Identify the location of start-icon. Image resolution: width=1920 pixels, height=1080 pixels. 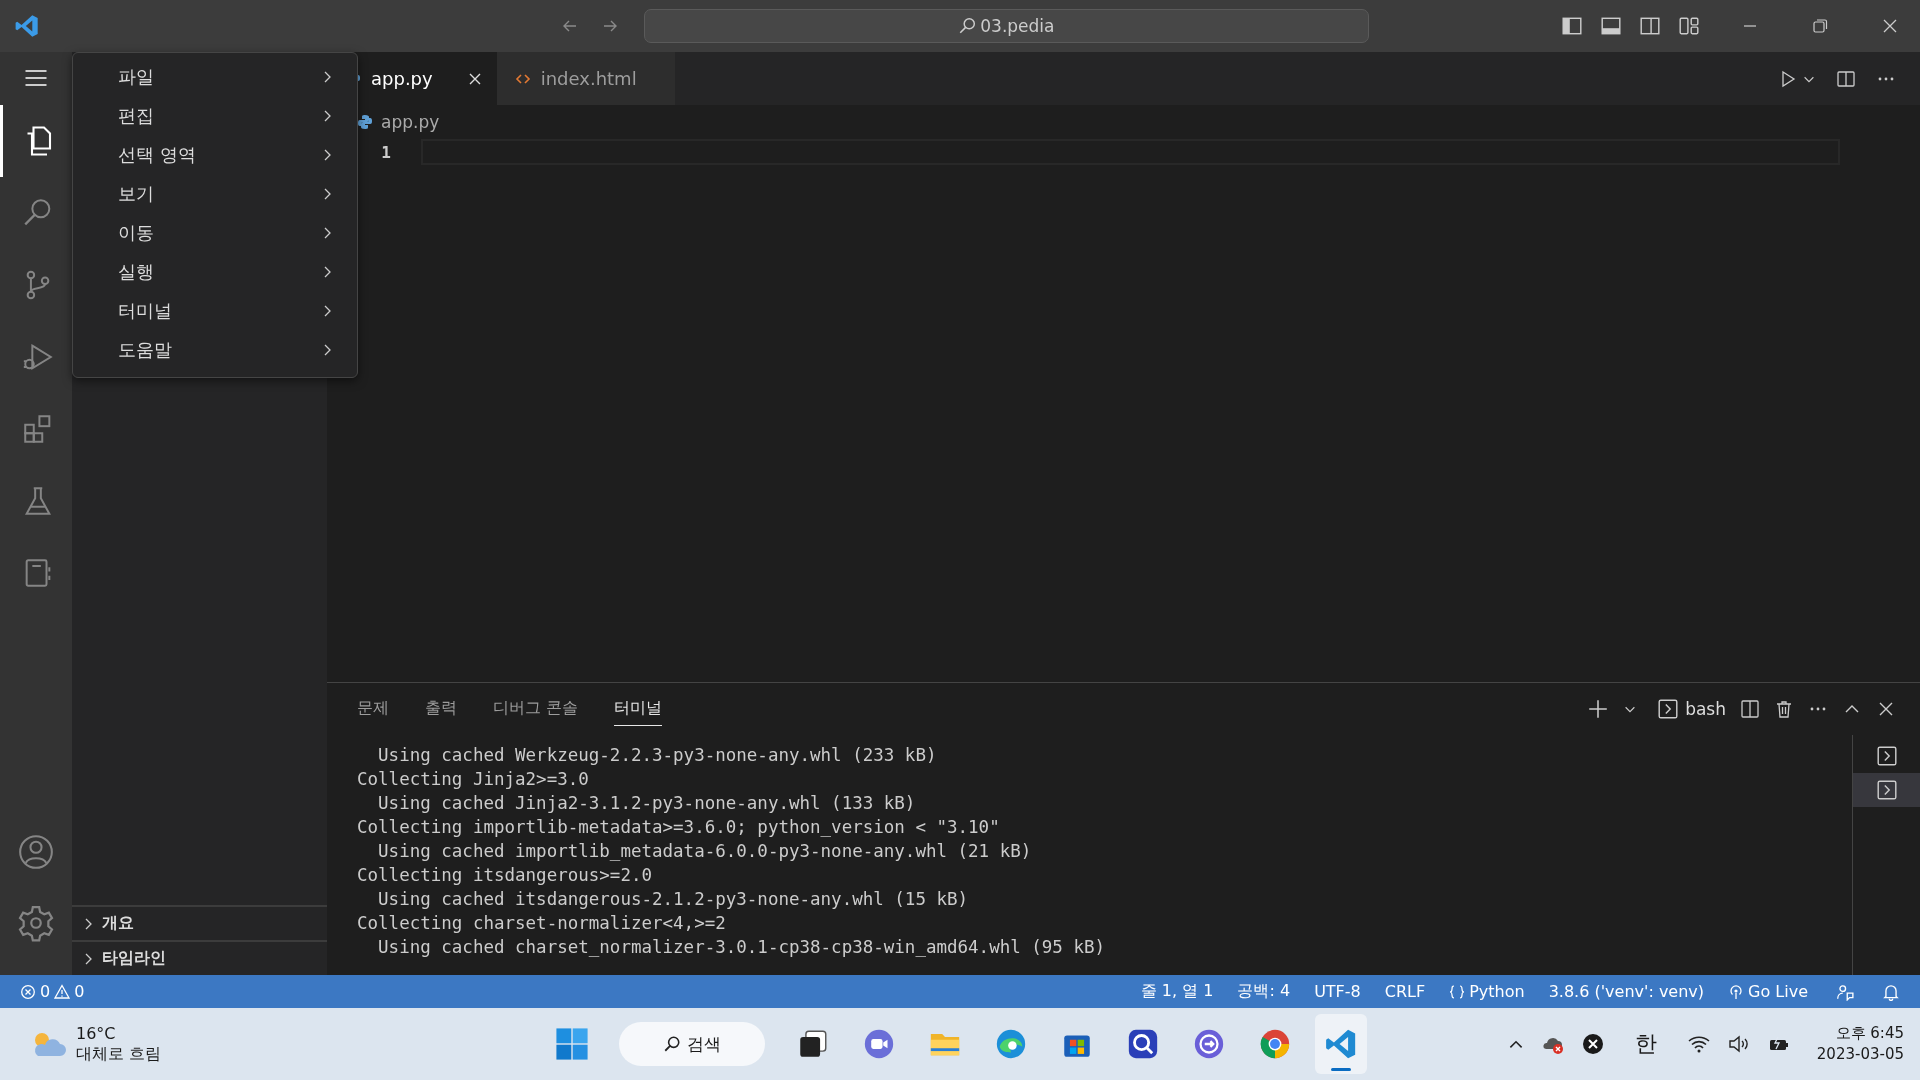
(572, 1044).